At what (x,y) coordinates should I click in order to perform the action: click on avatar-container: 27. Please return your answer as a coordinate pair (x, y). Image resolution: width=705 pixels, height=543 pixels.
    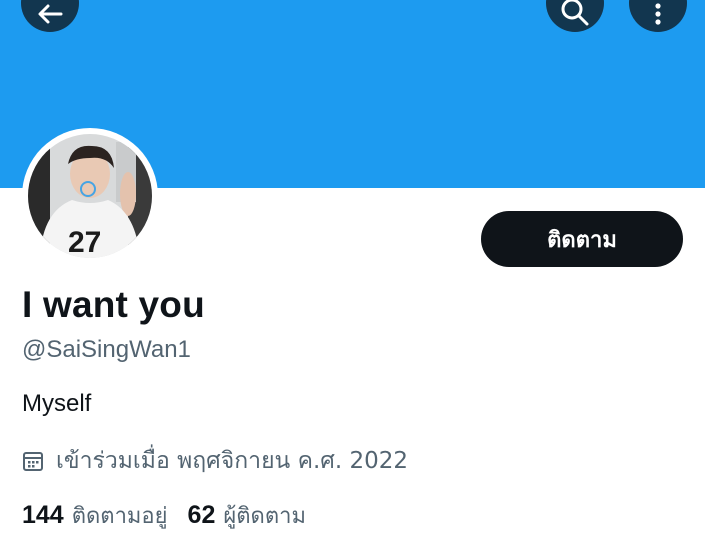
    Looking at the image, I should click on (90, 196).